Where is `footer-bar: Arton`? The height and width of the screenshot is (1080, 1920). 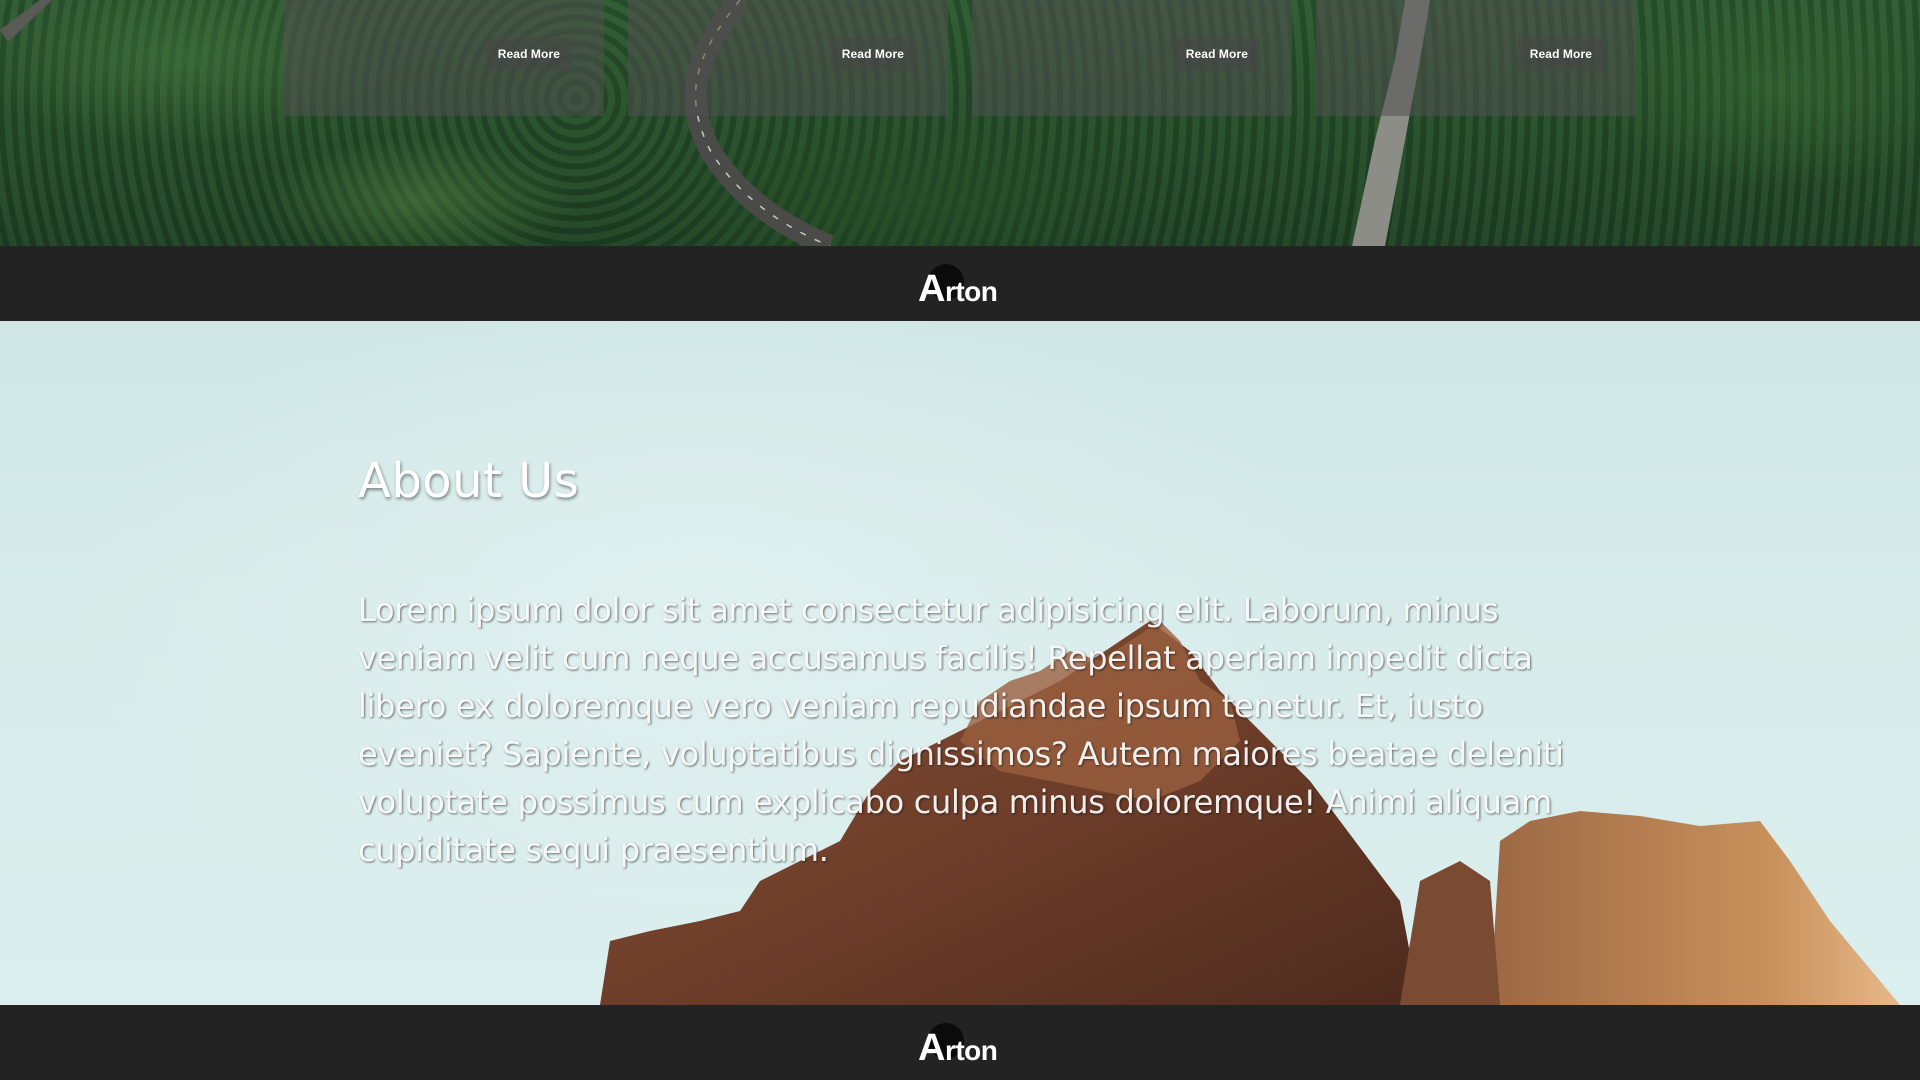 footer-bar: Arton is located at coordinates (960, 1042).